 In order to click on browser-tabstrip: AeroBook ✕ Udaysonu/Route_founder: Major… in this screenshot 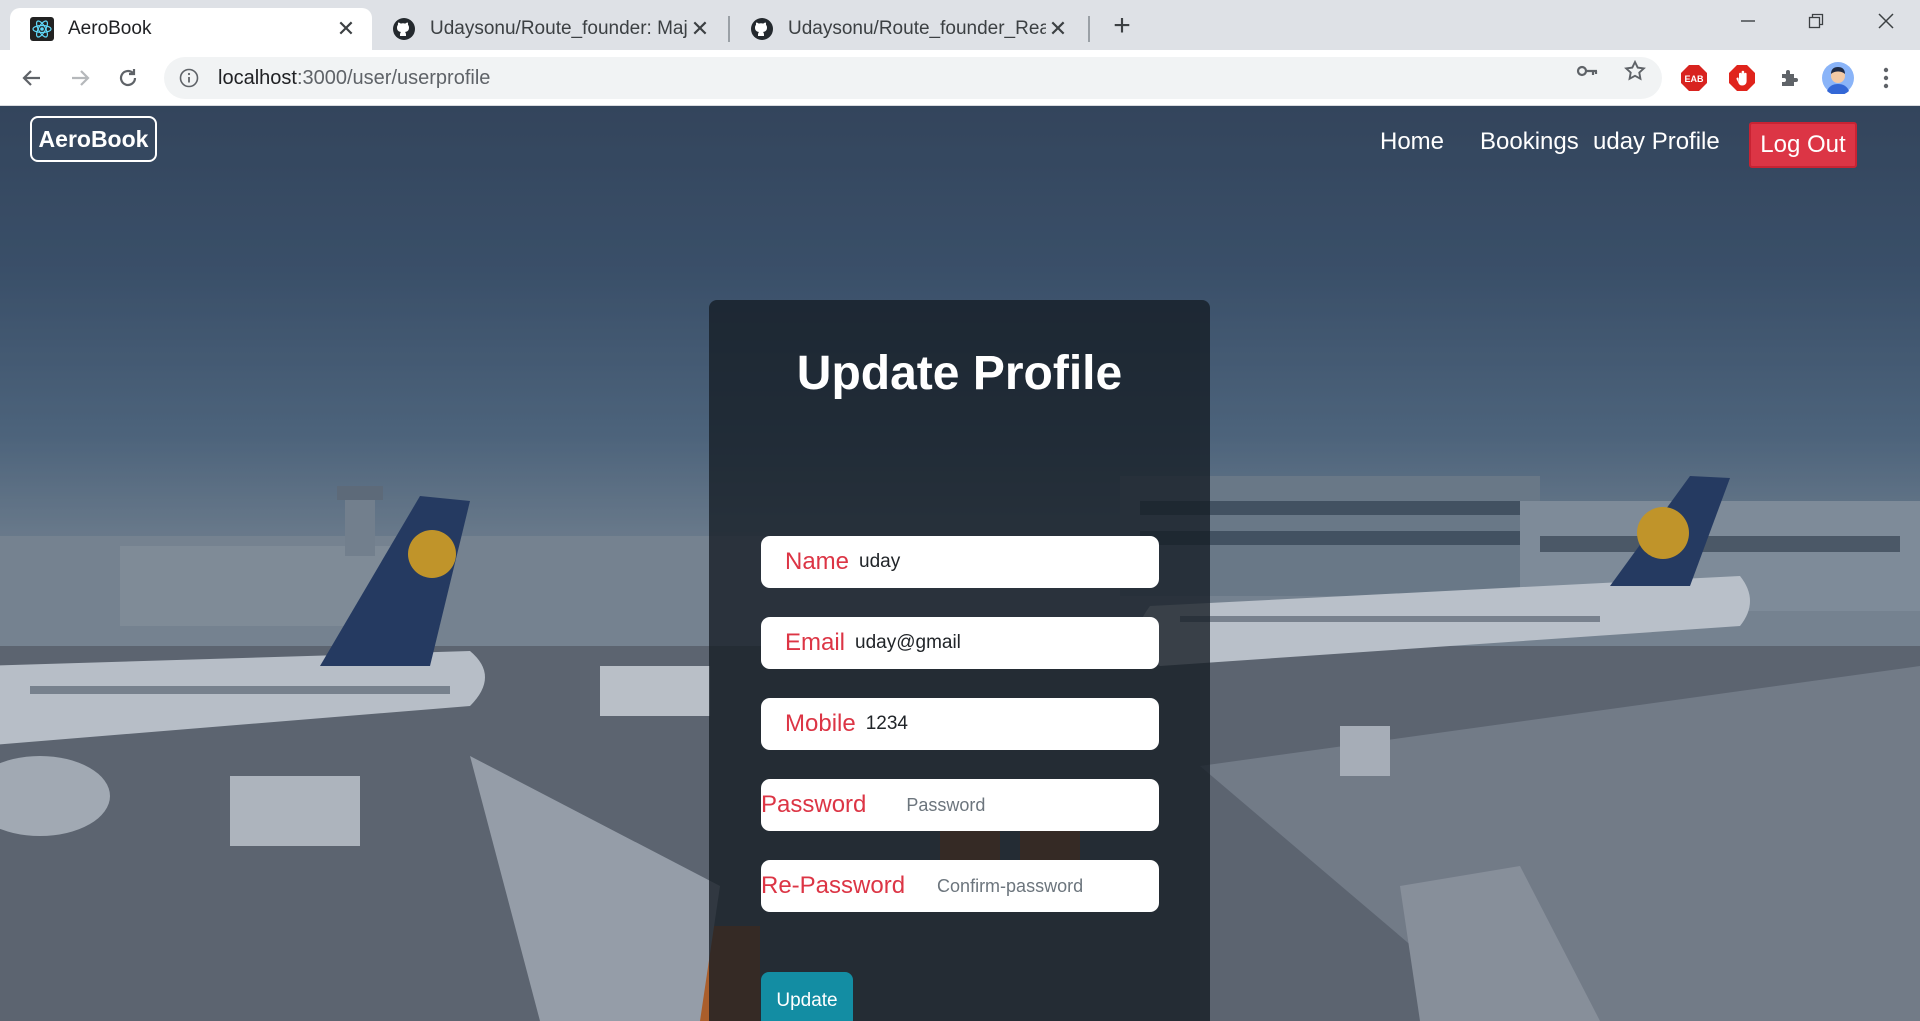, I will do `click(960, 25)`.